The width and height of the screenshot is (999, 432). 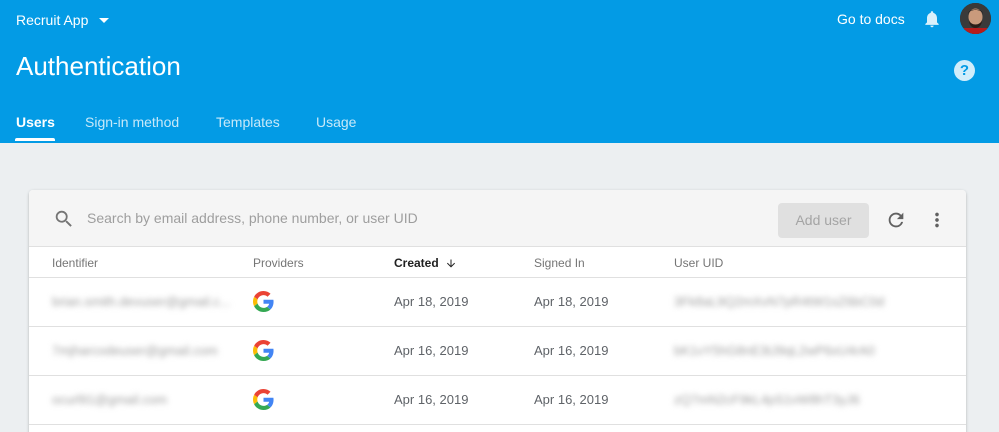 I want to click on avatar, so click(x=975, y=18).